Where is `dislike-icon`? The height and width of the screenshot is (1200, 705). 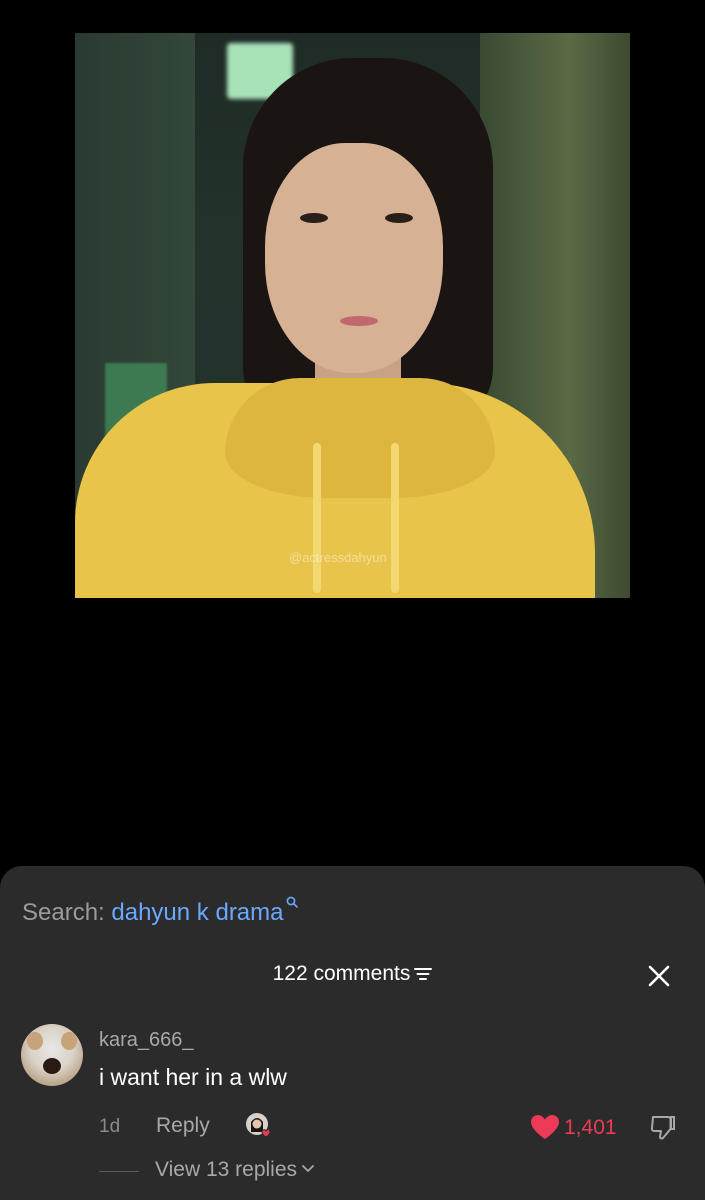
dislike-icon is located at coordinates (662, 1128).